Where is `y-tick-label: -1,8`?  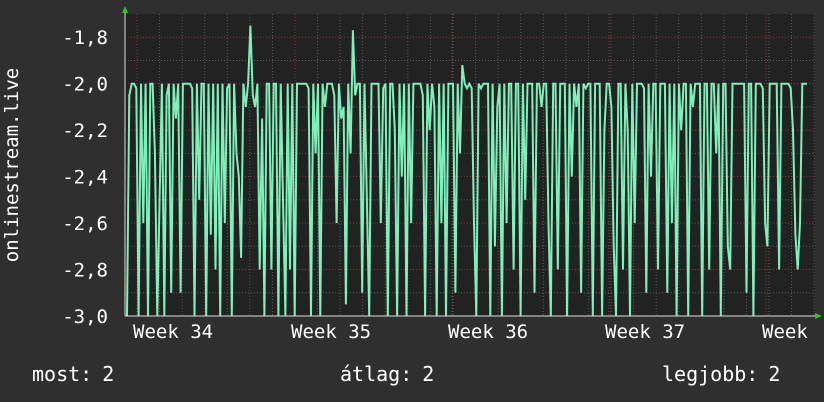
y-tick-label: -1,8 is located at coordinates (85, 38).